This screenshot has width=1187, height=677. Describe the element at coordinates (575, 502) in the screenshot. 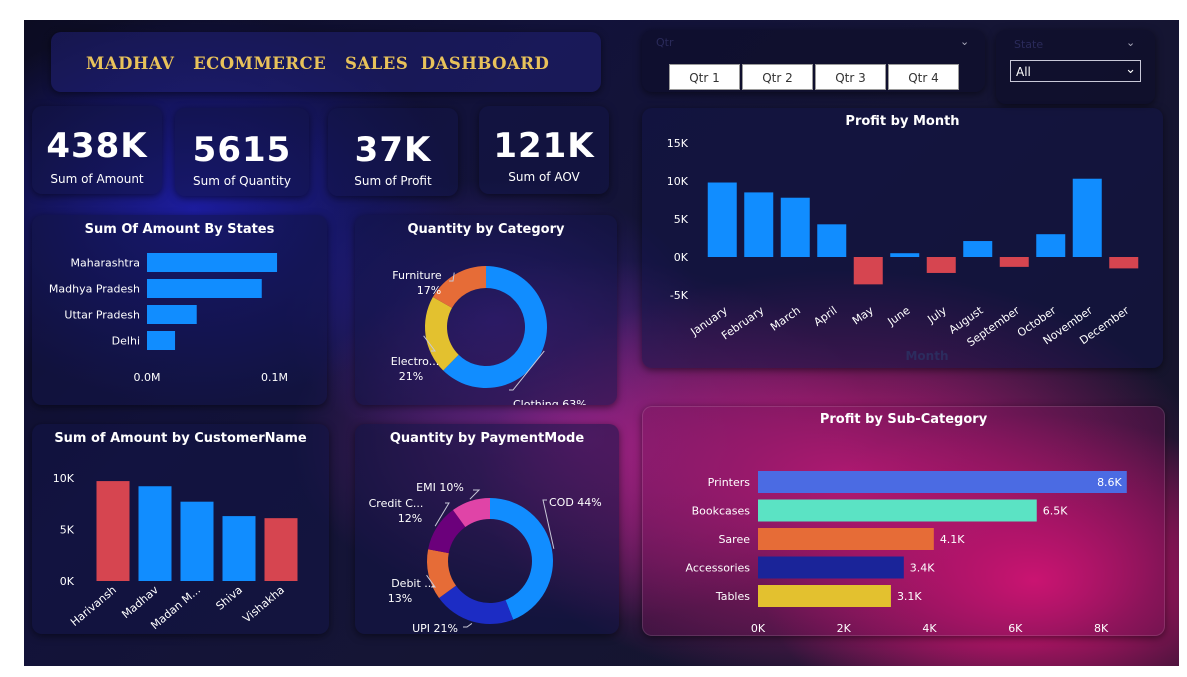

I see `slice-label: COD 44%` at that location.